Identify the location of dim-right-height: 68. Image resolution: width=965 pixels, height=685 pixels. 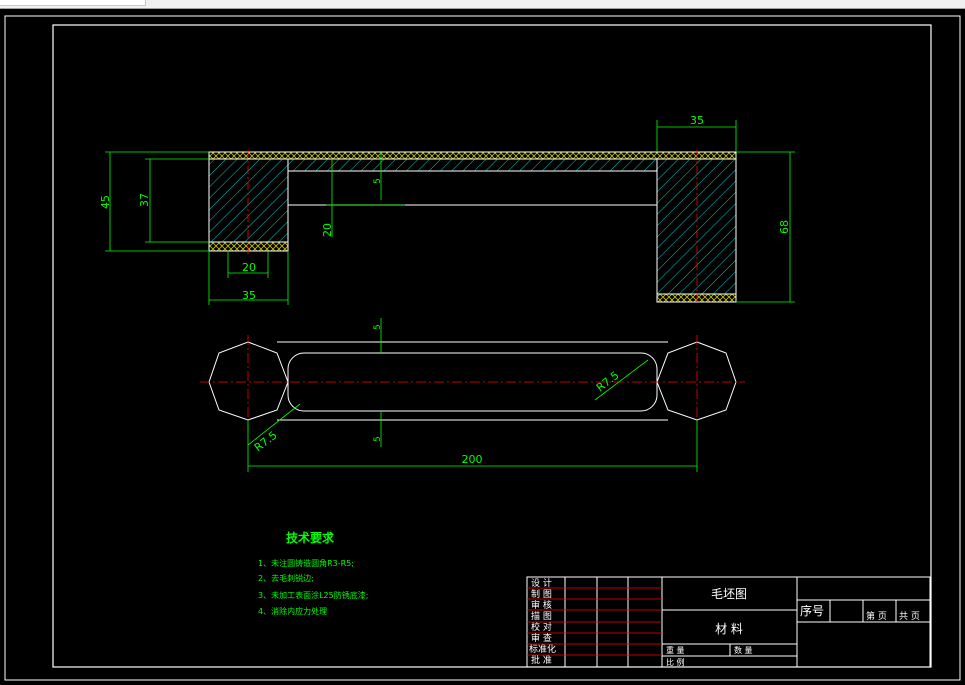
(784, 227).